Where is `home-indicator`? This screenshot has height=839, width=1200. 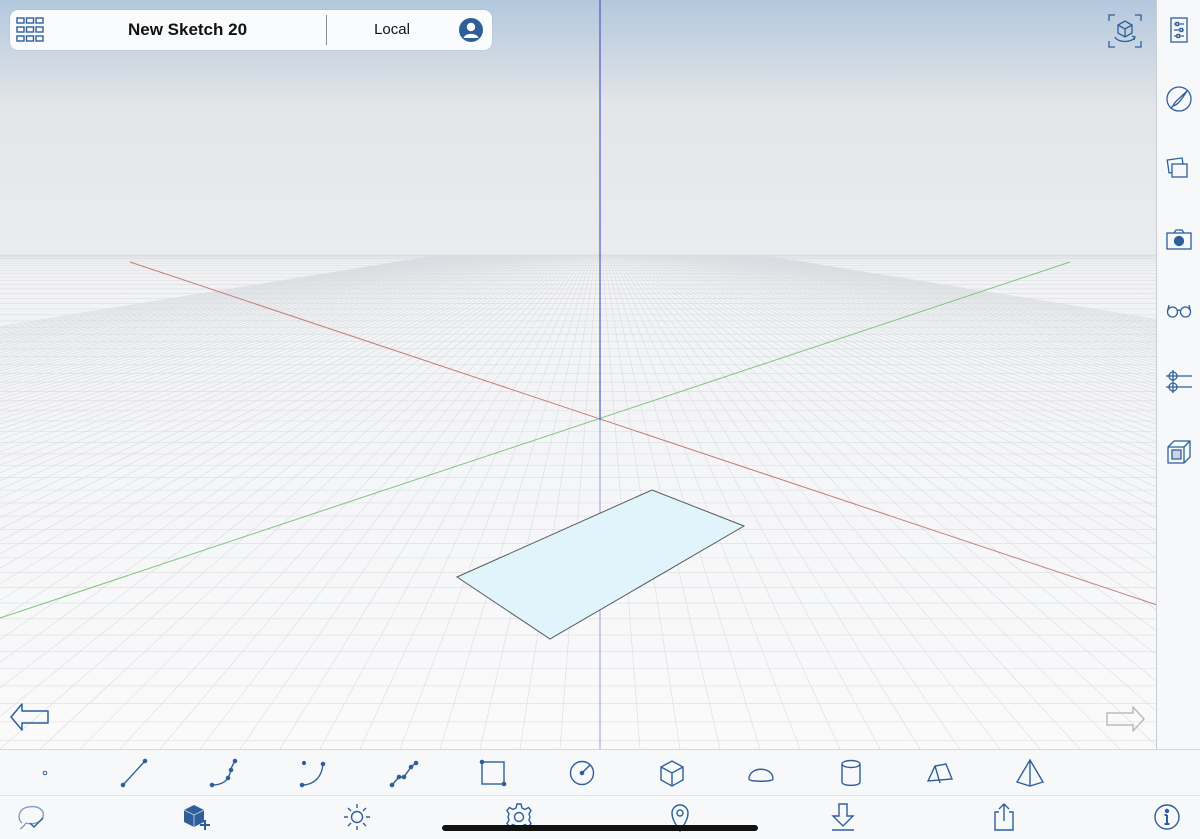 home-indicator is located at coordinates (600, 828).